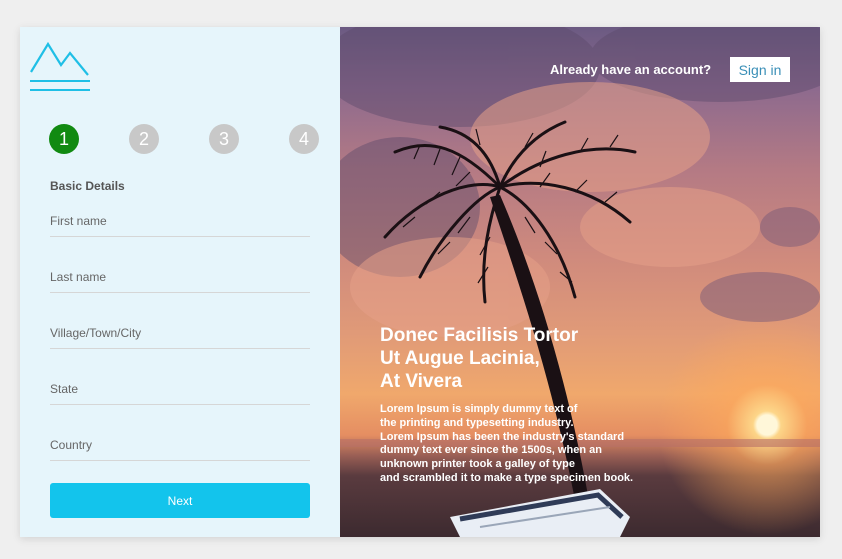 This screenshot has height=559, width=842. What do you see at coordinates (180, 445) in the screenshot?
I see `country-field` at bounding box center [180, 445].